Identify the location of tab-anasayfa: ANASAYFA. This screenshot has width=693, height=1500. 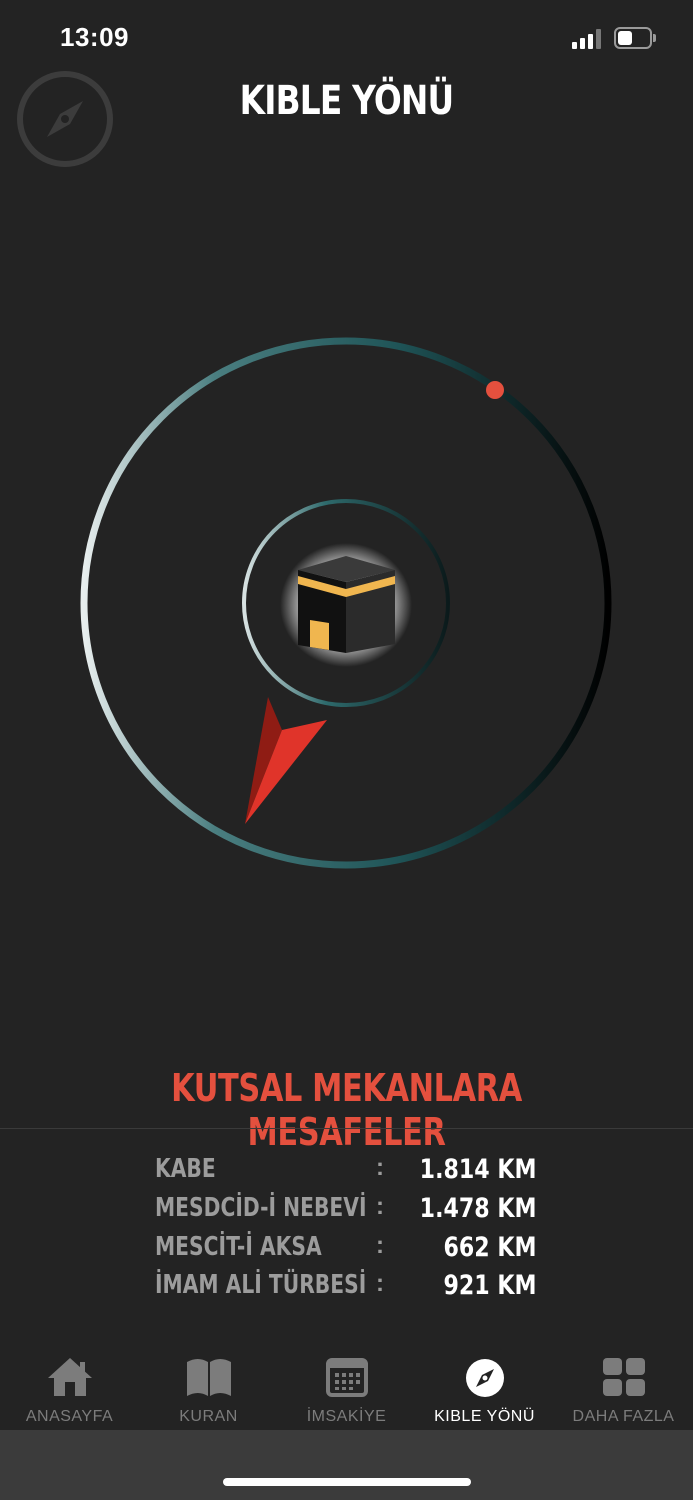
(69, 1390).